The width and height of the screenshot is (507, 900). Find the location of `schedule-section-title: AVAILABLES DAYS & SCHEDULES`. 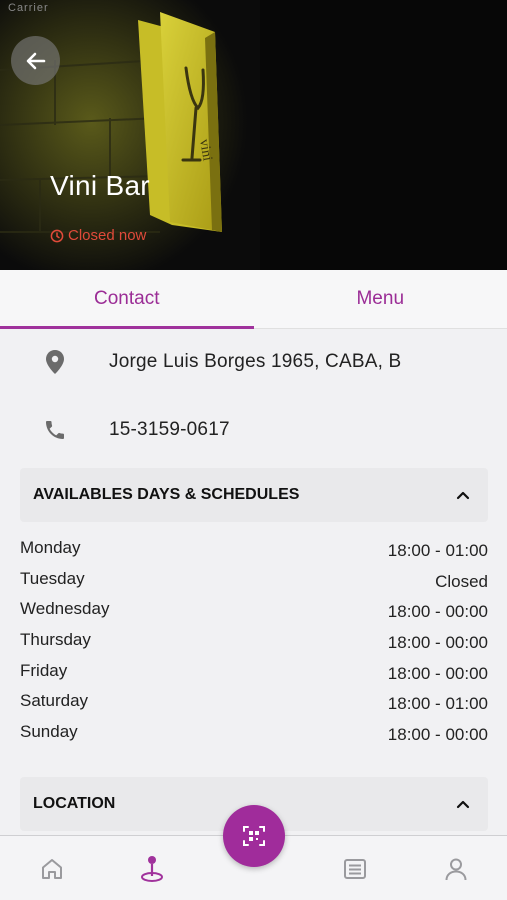

schedule-section-title: AVAILABLES DAYS & SCHEDULES is located at coordinates (166, 494).